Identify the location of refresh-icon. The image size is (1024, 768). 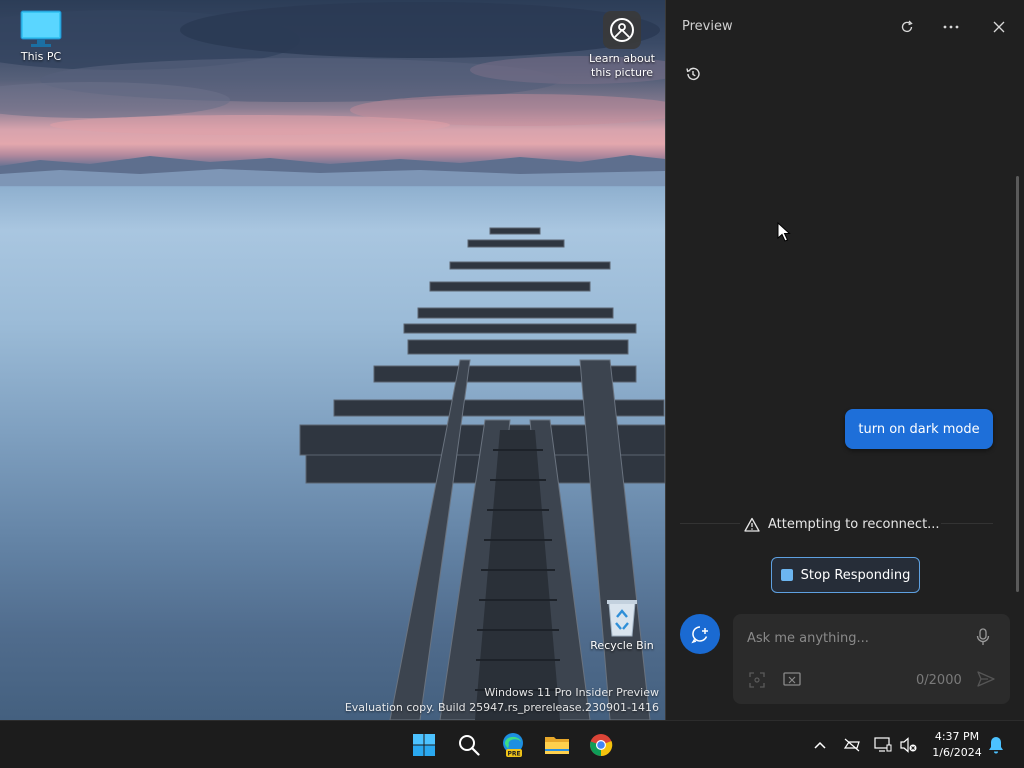
(907, 26).